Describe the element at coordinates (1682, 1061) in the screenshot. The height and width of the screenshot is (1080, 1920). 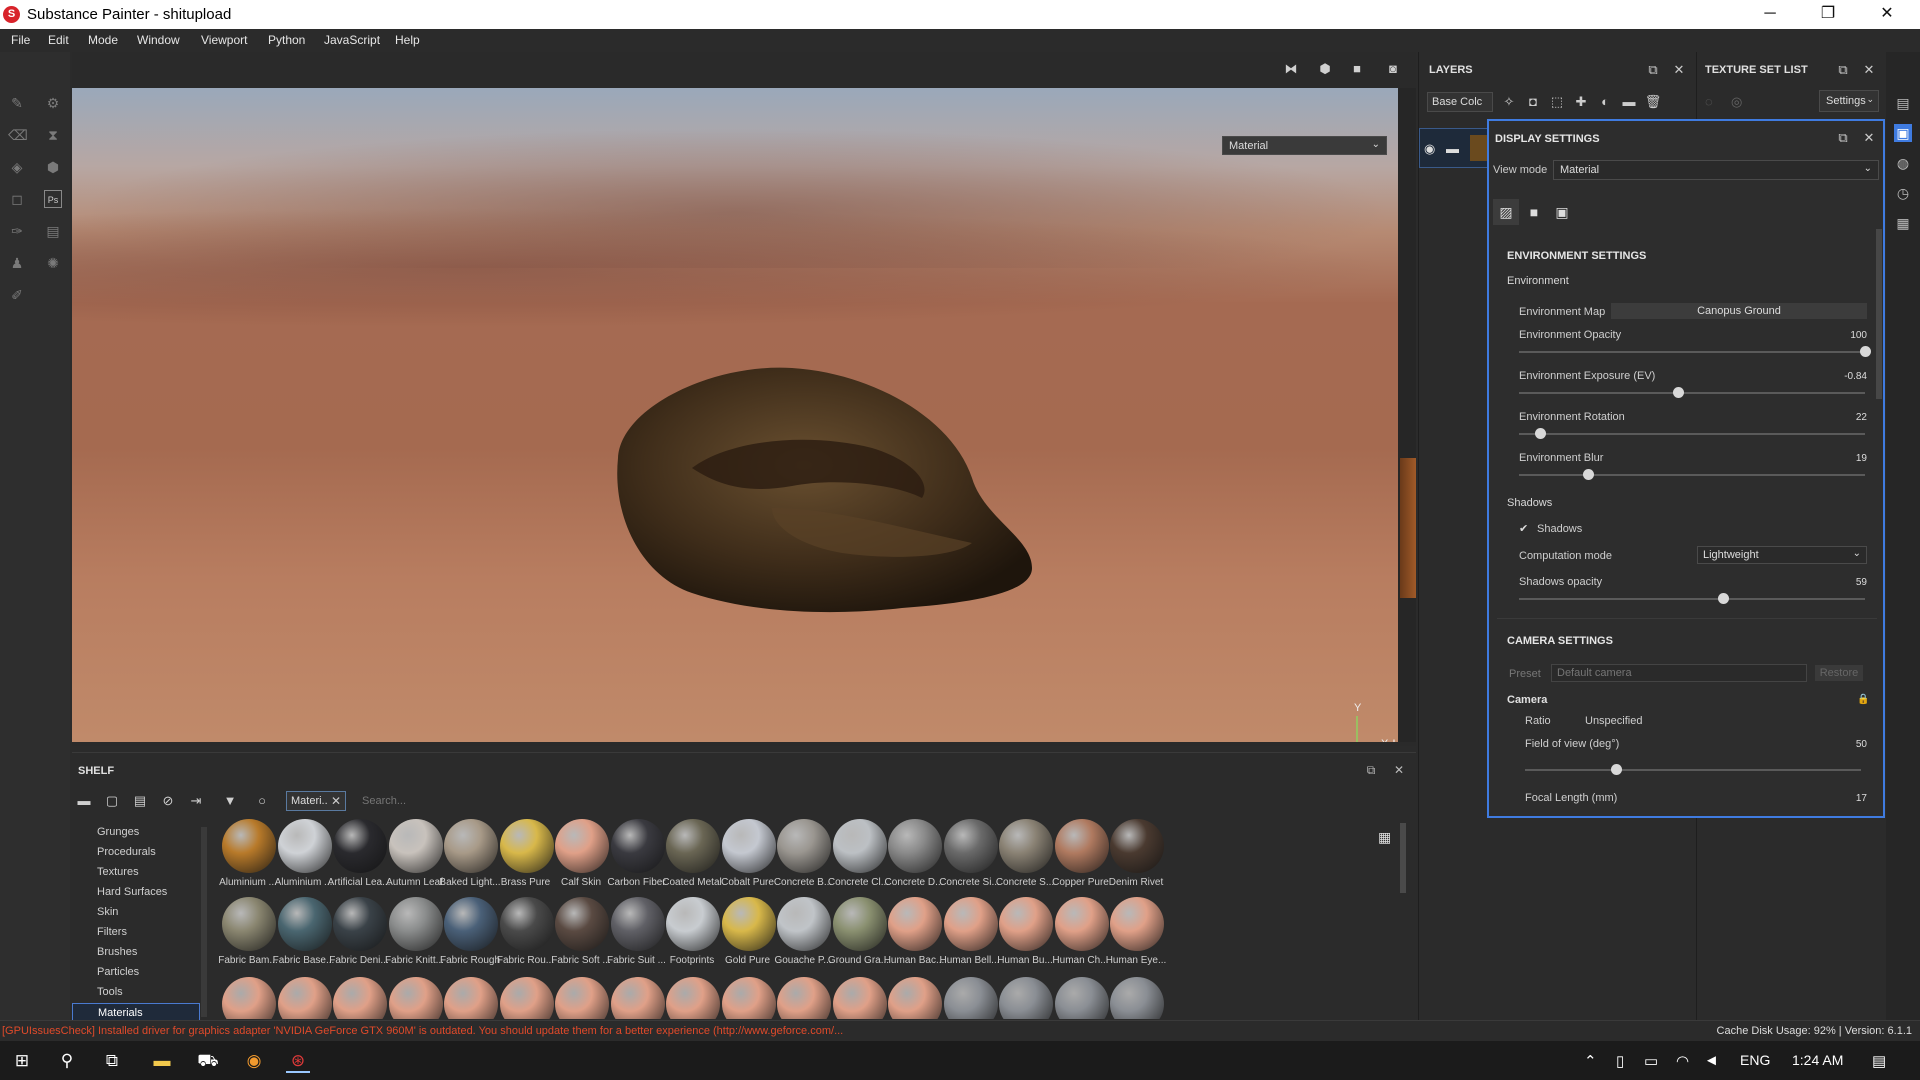
I see `wifi-icon: ◠` at that location.